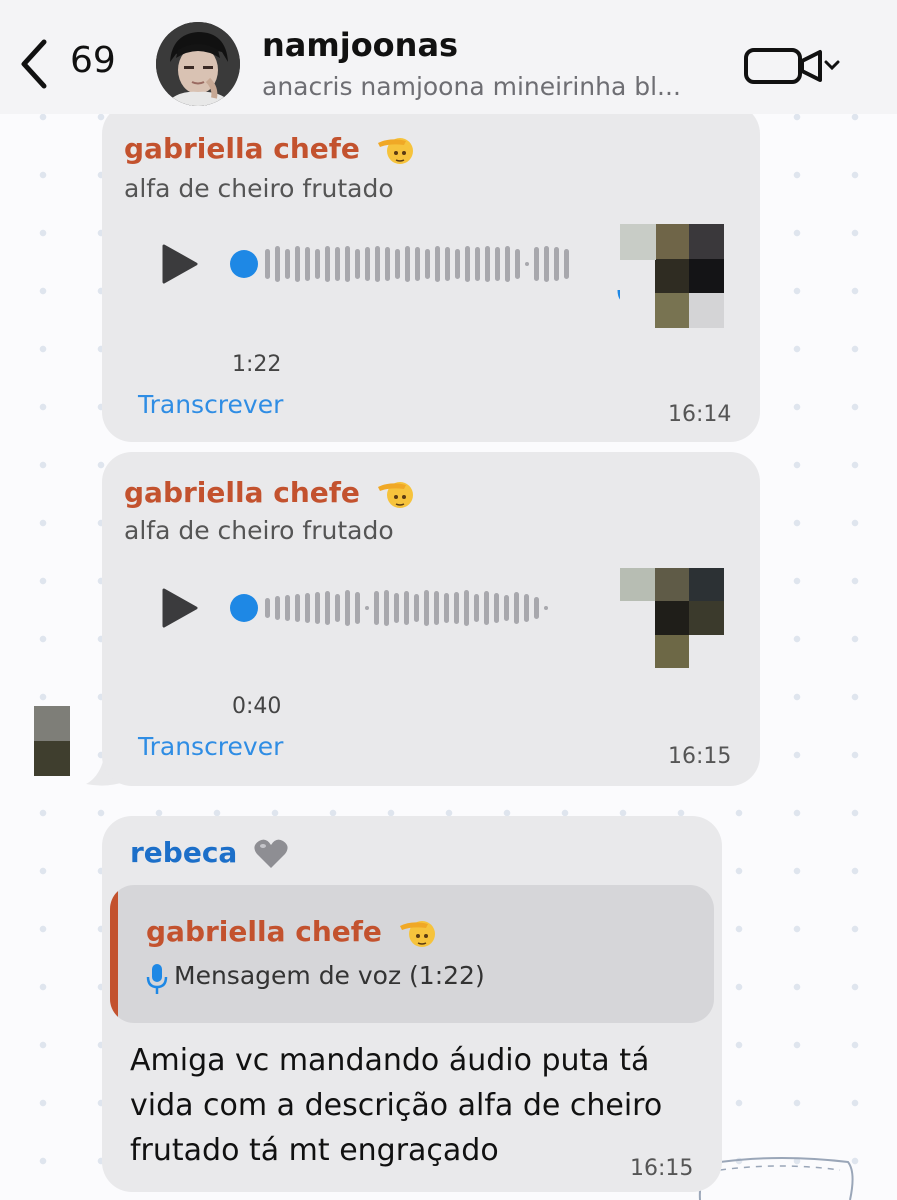 The image size is (897, 1200). I want to click on avatar, so click(198, 64).